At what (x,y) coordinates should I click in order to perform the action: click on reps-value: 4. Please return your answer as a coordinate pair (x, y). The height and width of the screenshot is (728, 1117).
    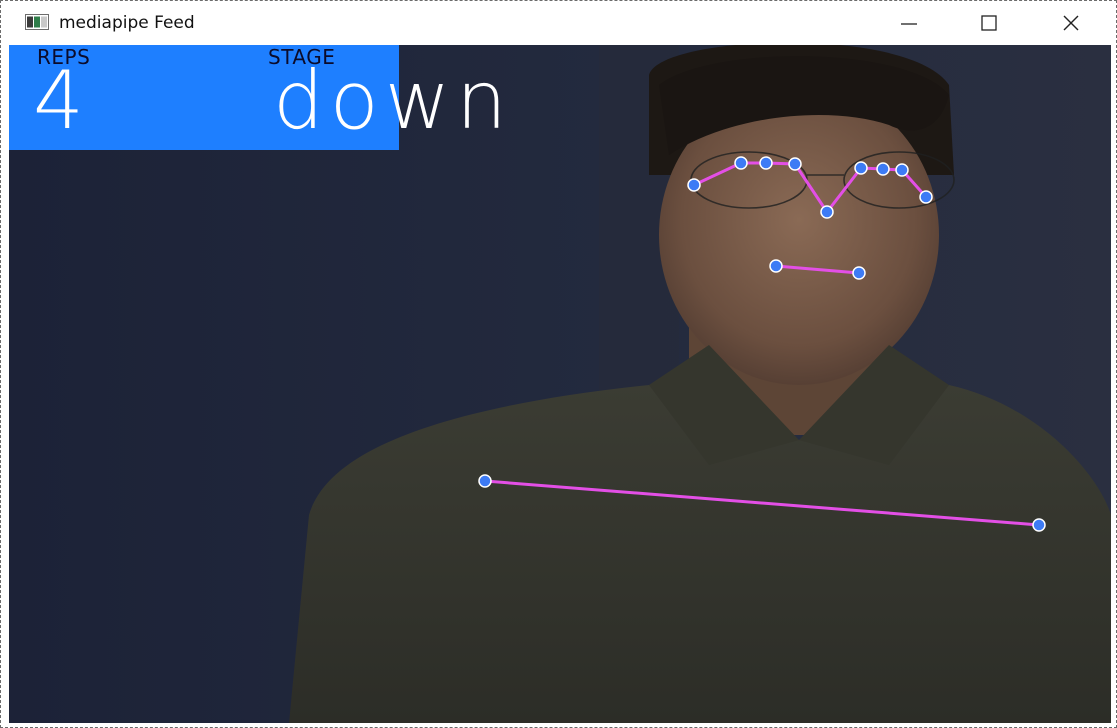
    Looking at the image, I should click on (58, 100).